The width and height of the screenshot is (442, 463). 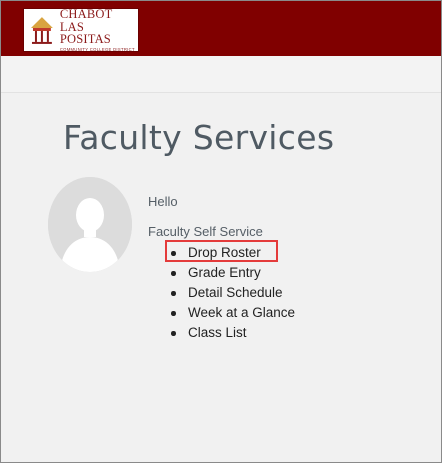 What do you see at coordinates (97, 49) in the screenshot?
I see `logo-line-district: COMMUNITY COLLEGE DISTRICT` at bounding box center [97, 49].